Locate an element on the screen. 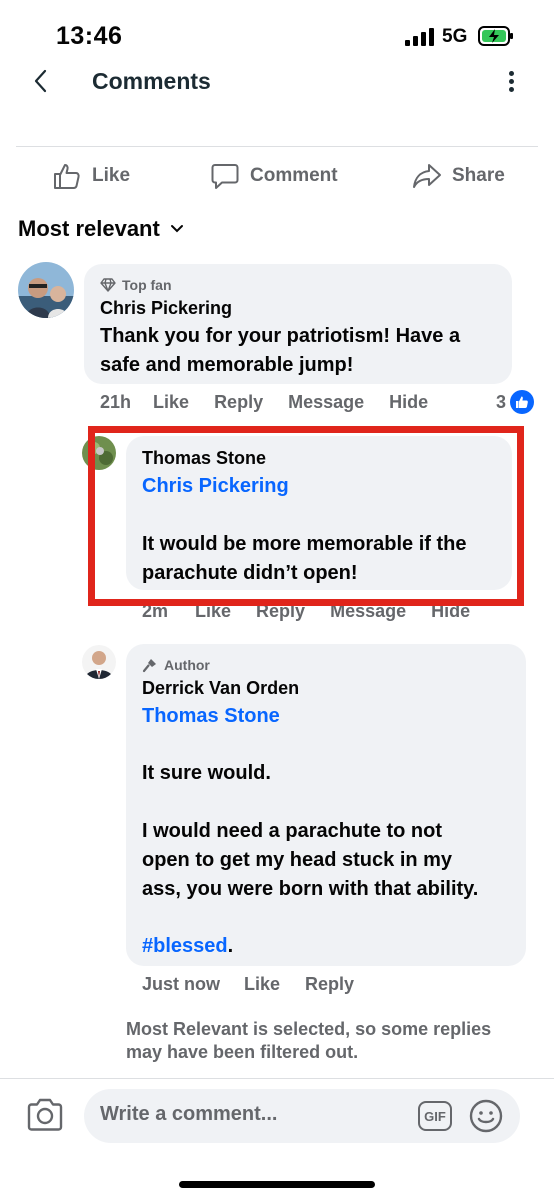  highlight-box is located at coordinates (306, 516).